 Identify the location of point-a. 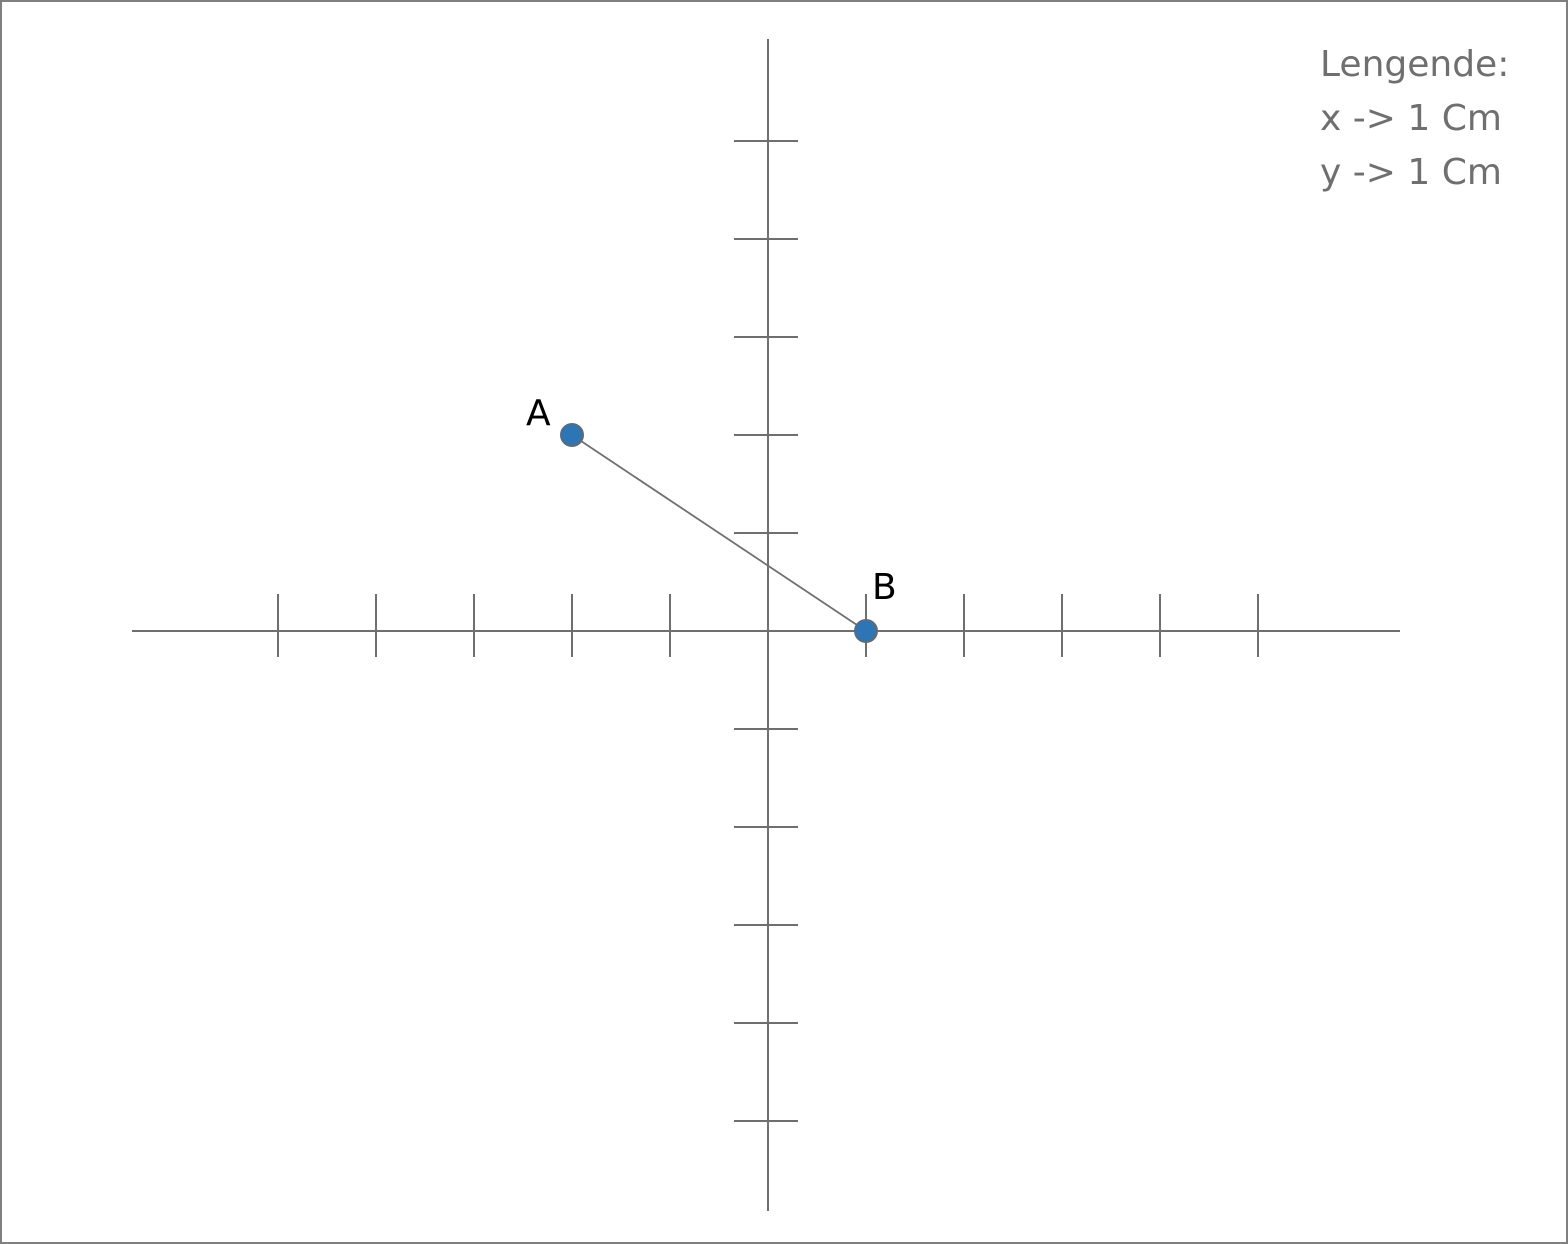
(572, 435).